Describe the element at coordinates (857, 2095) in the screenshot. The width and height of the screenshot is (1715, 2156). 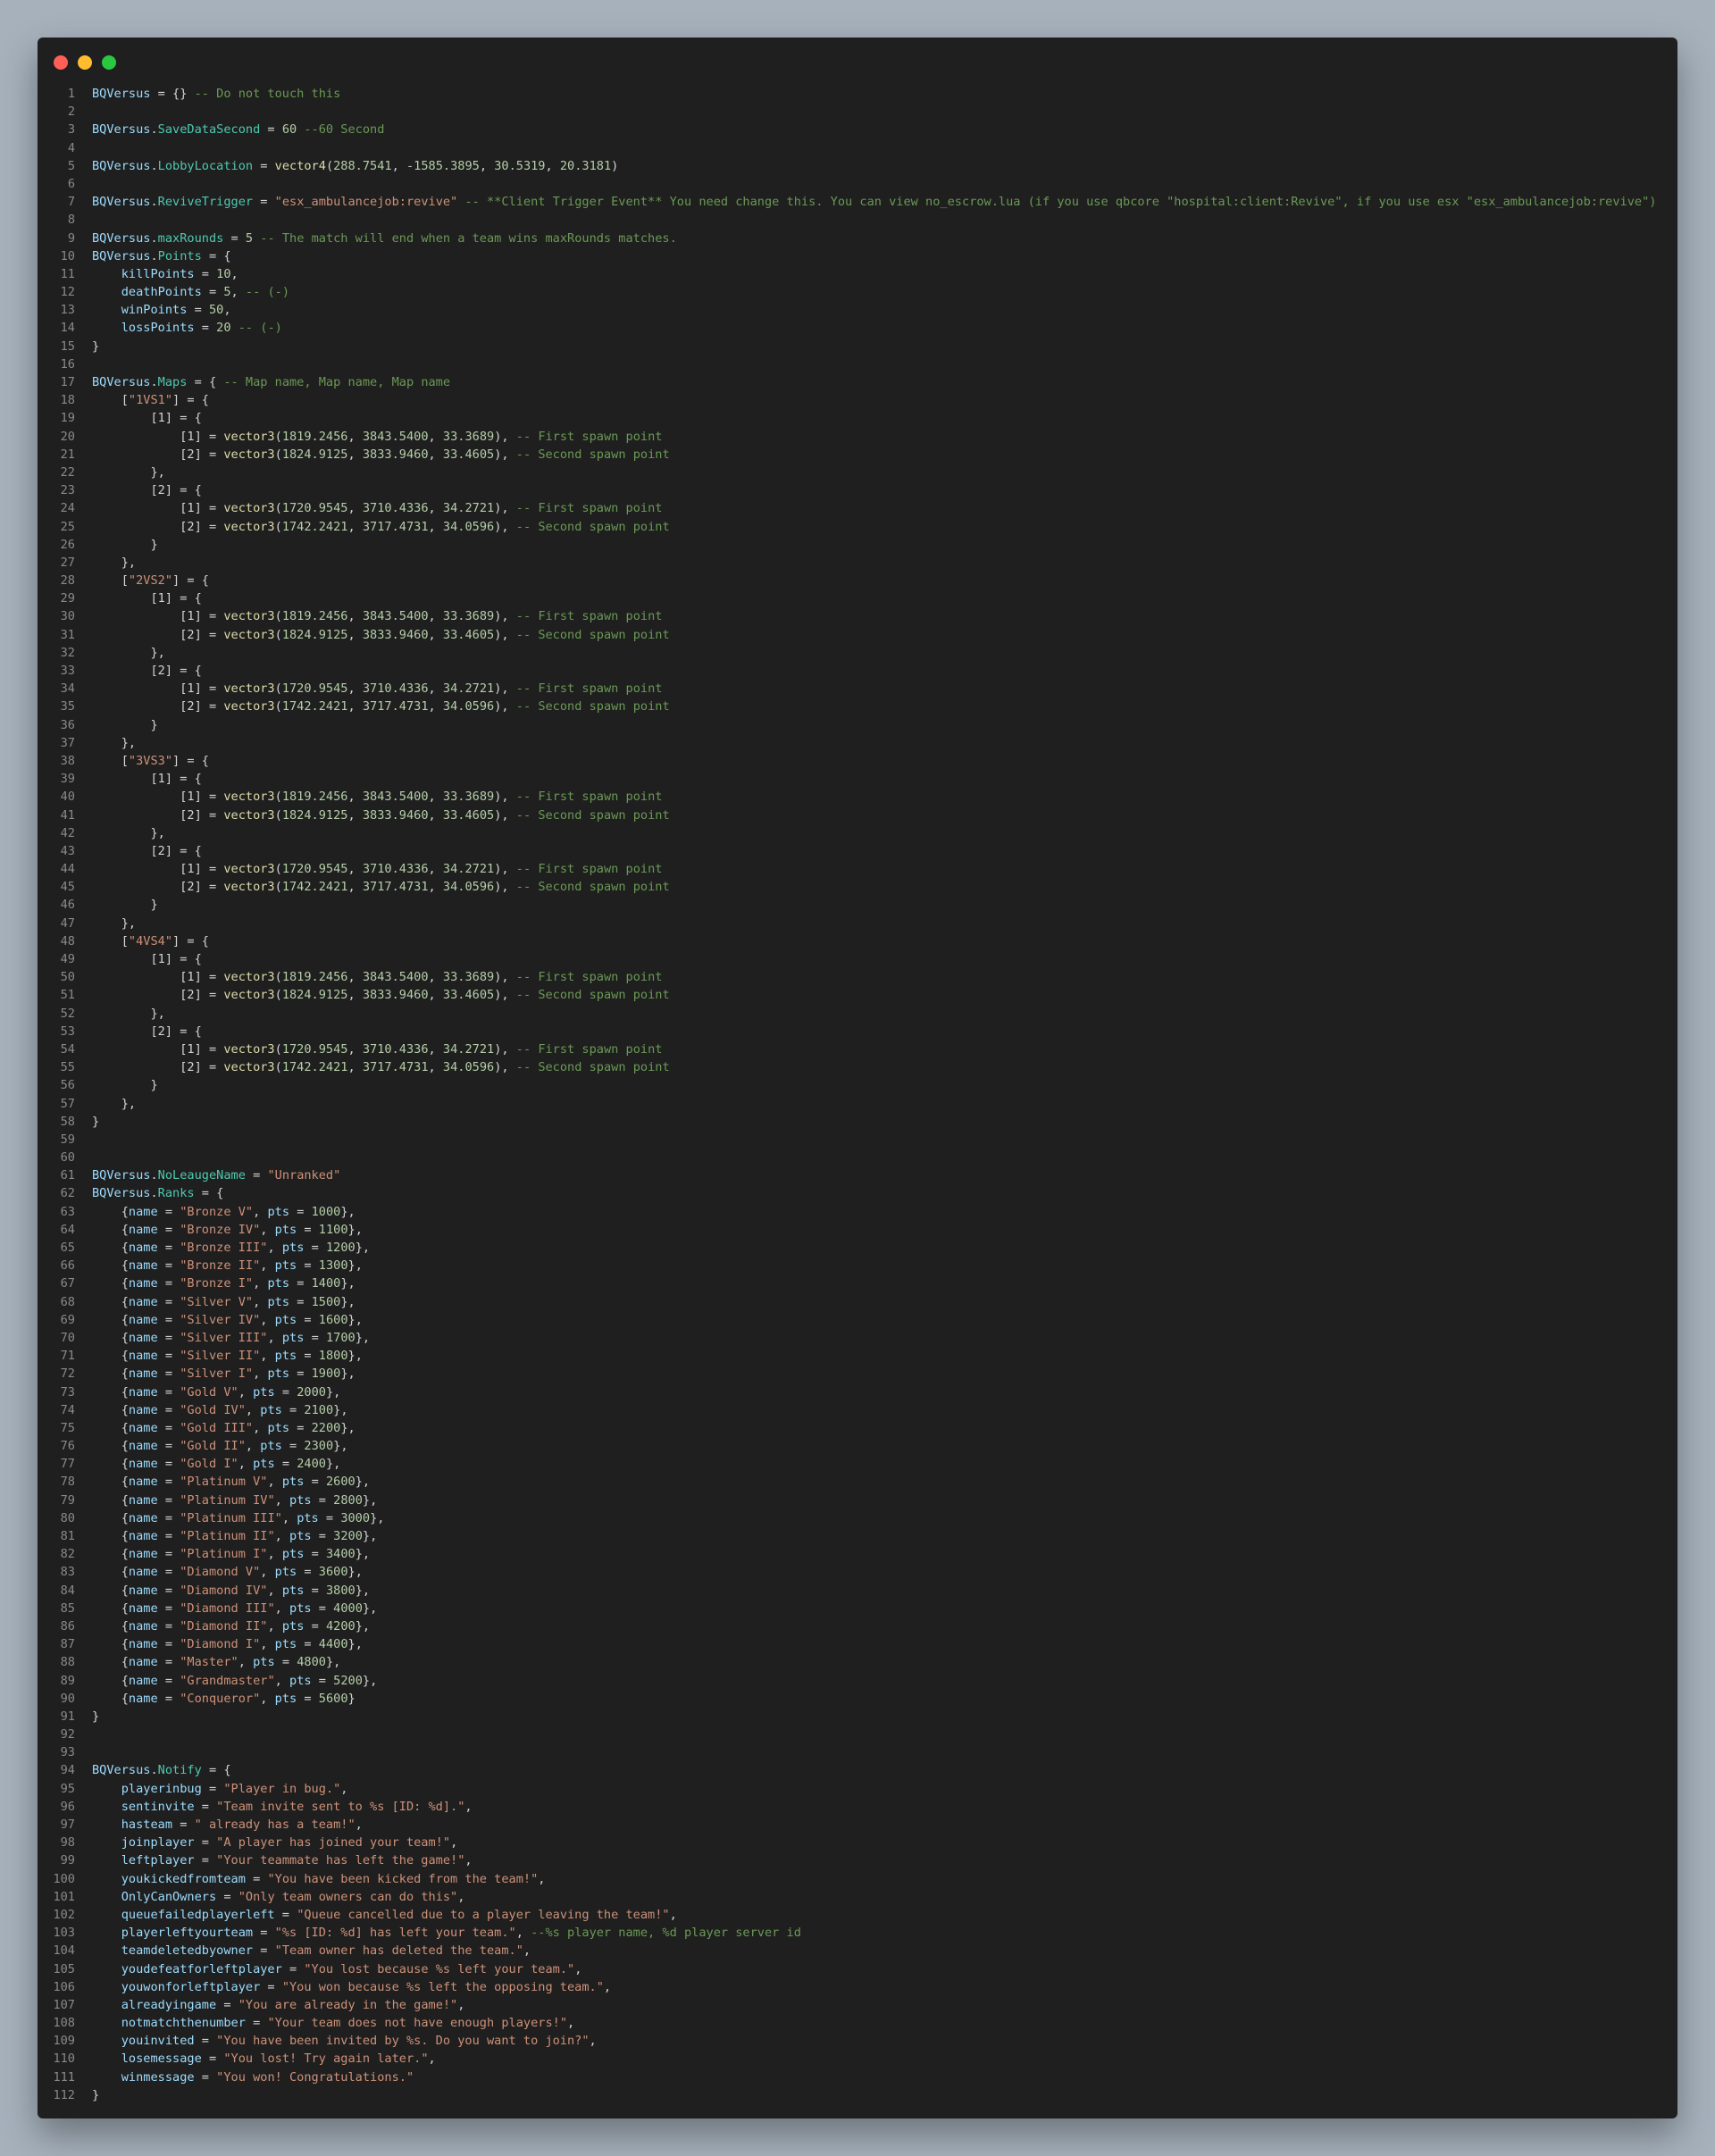
I see `code-line: 112}` at that location.